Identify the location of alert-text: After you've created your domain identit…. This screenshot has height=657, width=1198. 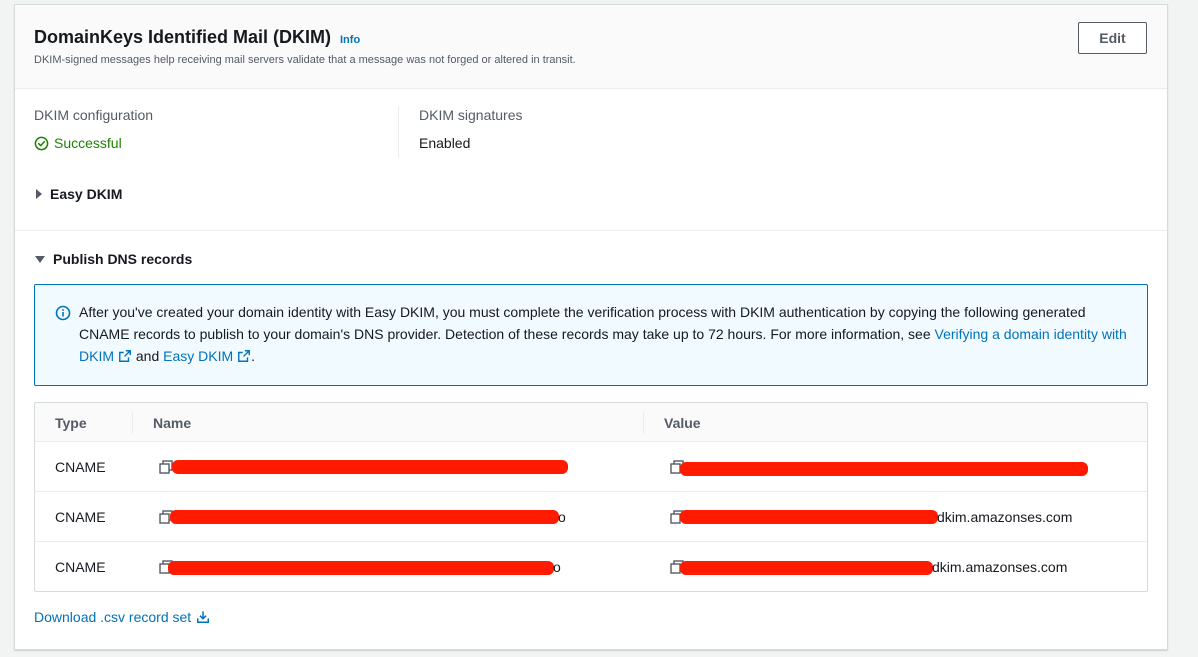
(604, 334).